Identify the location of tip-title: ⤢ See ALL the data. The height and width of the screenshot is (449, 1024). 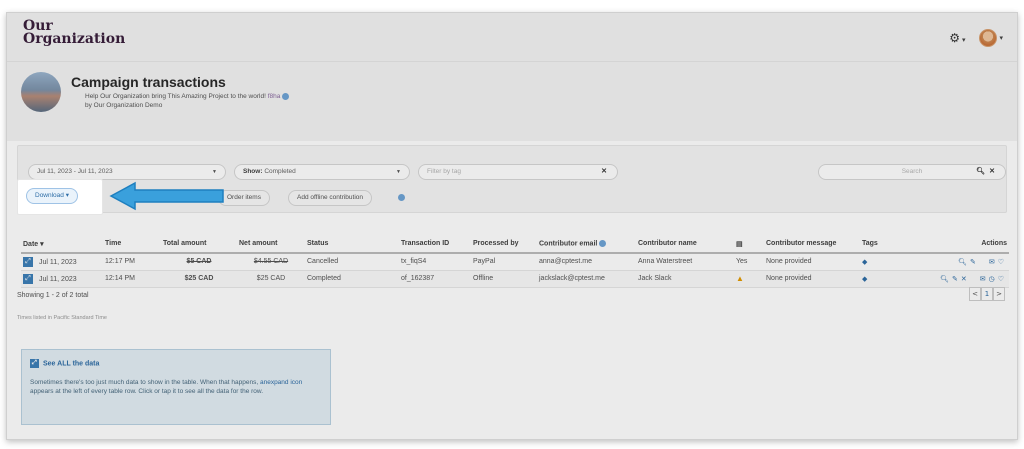
(64, 363).